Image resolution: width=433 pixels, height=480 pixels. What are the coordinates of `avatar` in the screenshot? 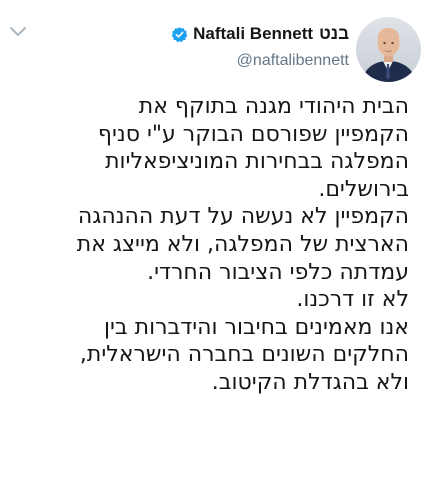 It's located at (388, 49).